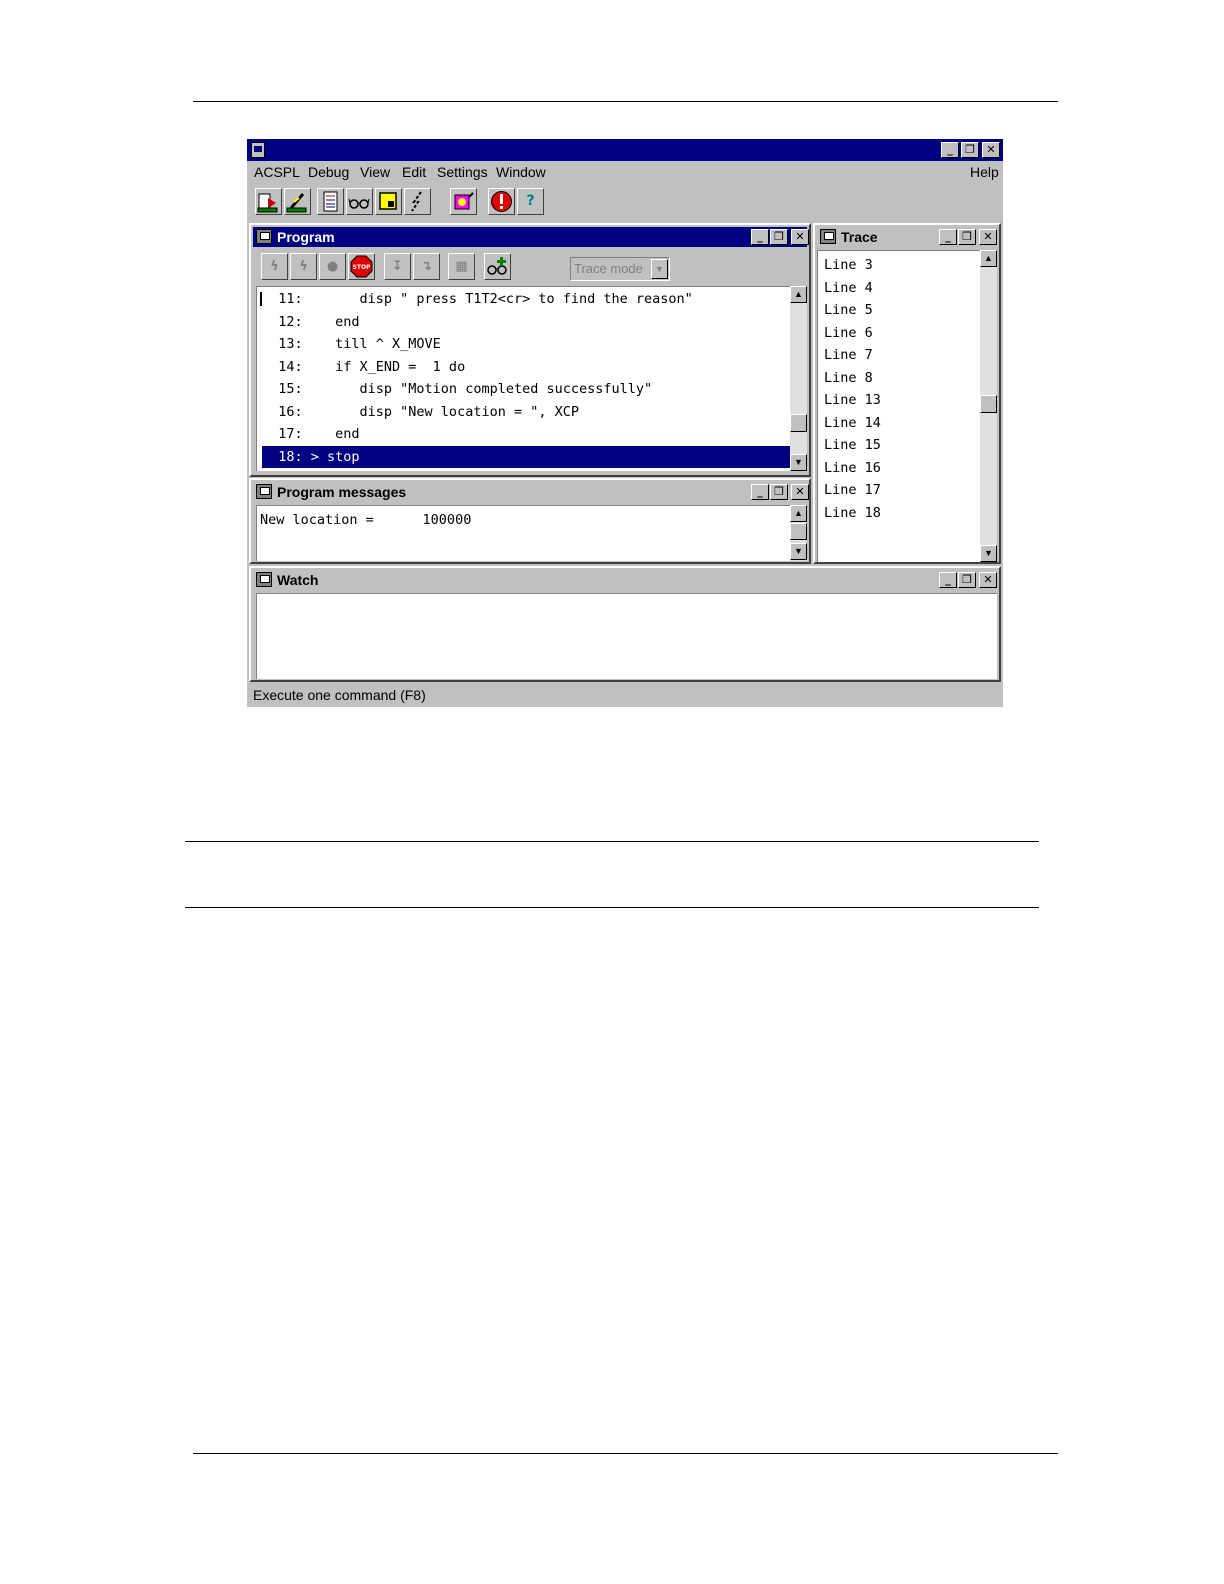  I want to click on watch-window: Watch _ ❐ ✕, so click(625, 624).